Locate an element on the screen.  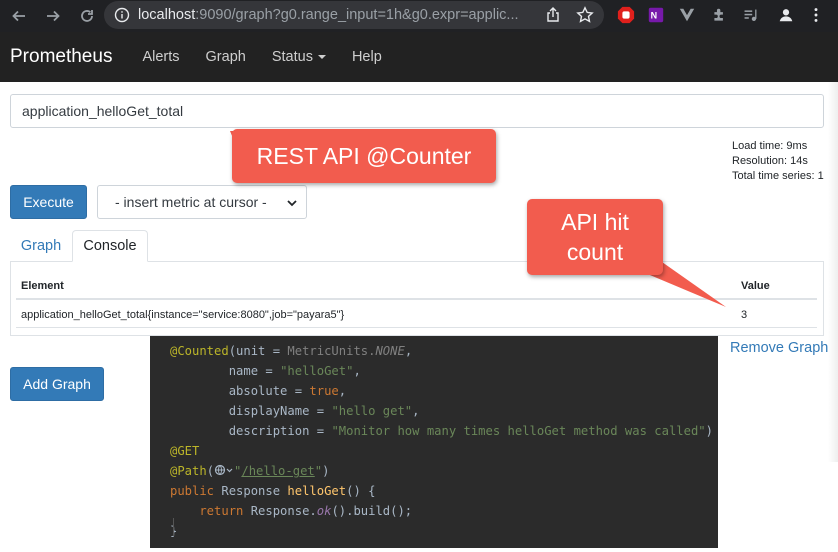
extensions-icon is located at coordinates (719, 15).